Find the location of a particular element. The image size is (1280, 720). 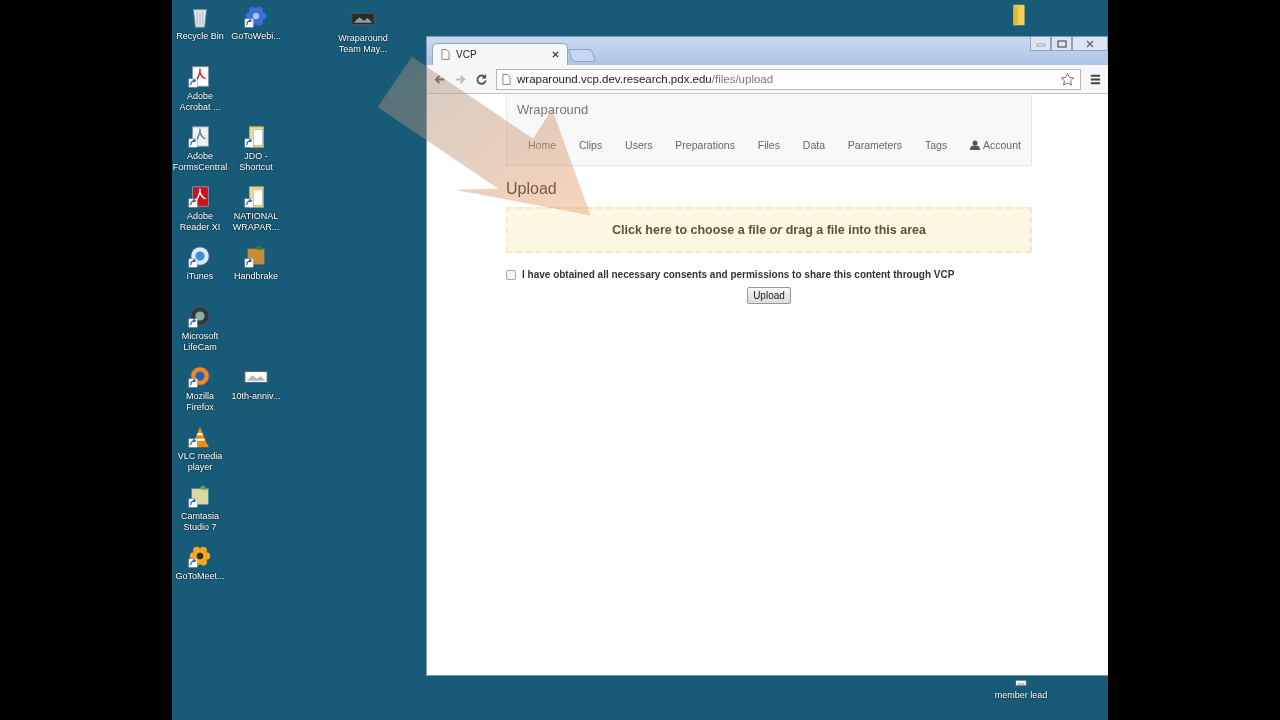

icon-label: Handbrake is located at coordinates (256, 276).